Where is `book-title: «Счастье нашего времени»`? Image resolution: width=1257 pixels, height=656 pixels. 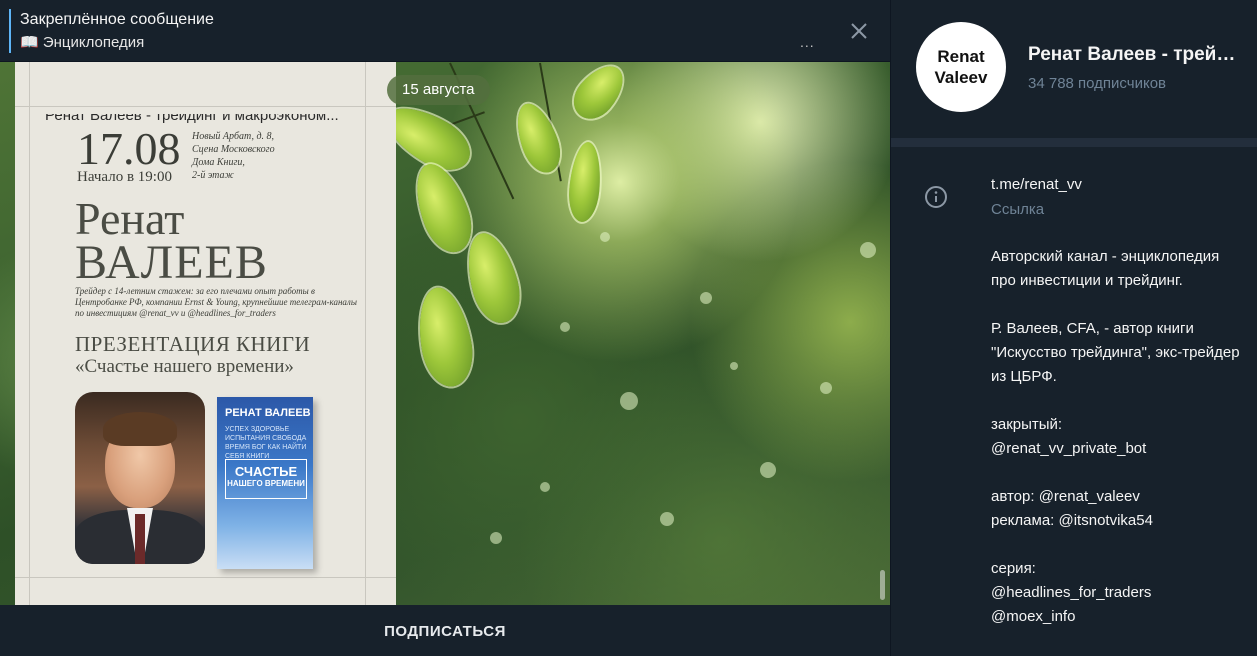
book-title: «Счастье нашего времени» is located at coordinates (184, 366).